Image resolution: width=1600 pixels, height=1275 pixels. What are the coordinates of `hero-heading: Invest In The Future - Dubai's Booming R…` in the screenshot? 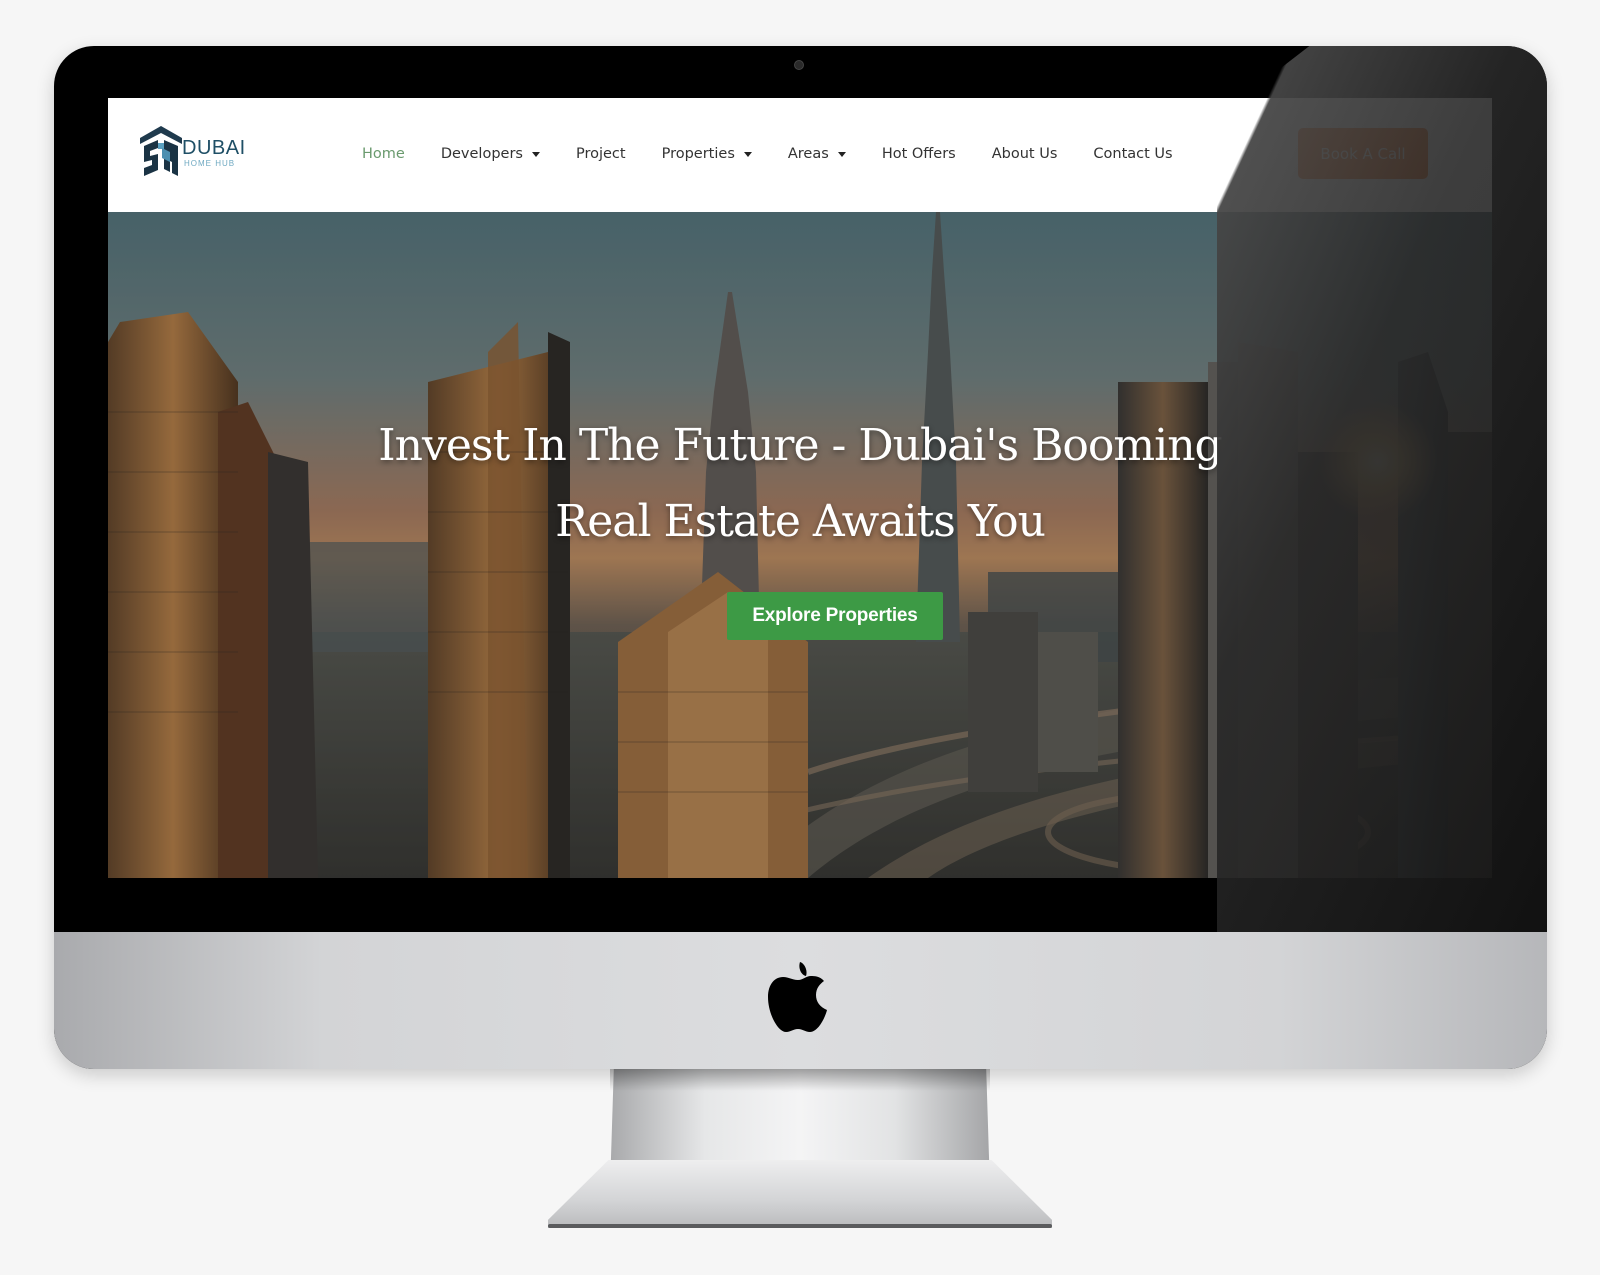 It's located at (800, 484).